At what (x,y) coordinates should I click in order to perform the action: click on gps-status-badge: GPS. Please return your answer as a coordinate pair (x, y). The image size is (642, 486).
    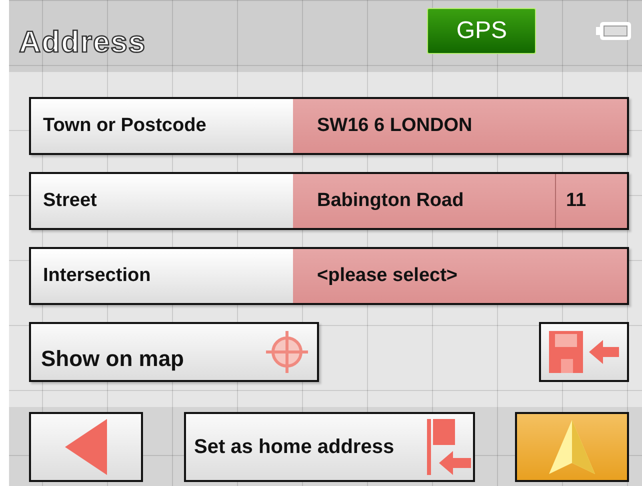
    Looking at the image, I should click on (481, 31).